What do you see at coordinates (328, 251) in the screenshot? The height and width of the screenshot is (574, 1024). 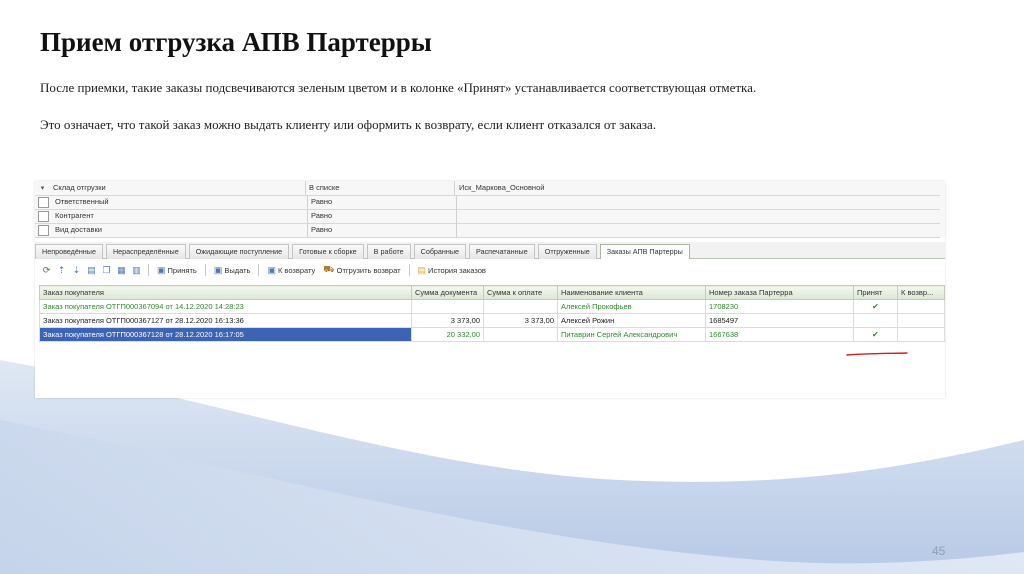 I see `tab-ready-to-assemble: Готовые к сборке` at bounding box center [328, 251].